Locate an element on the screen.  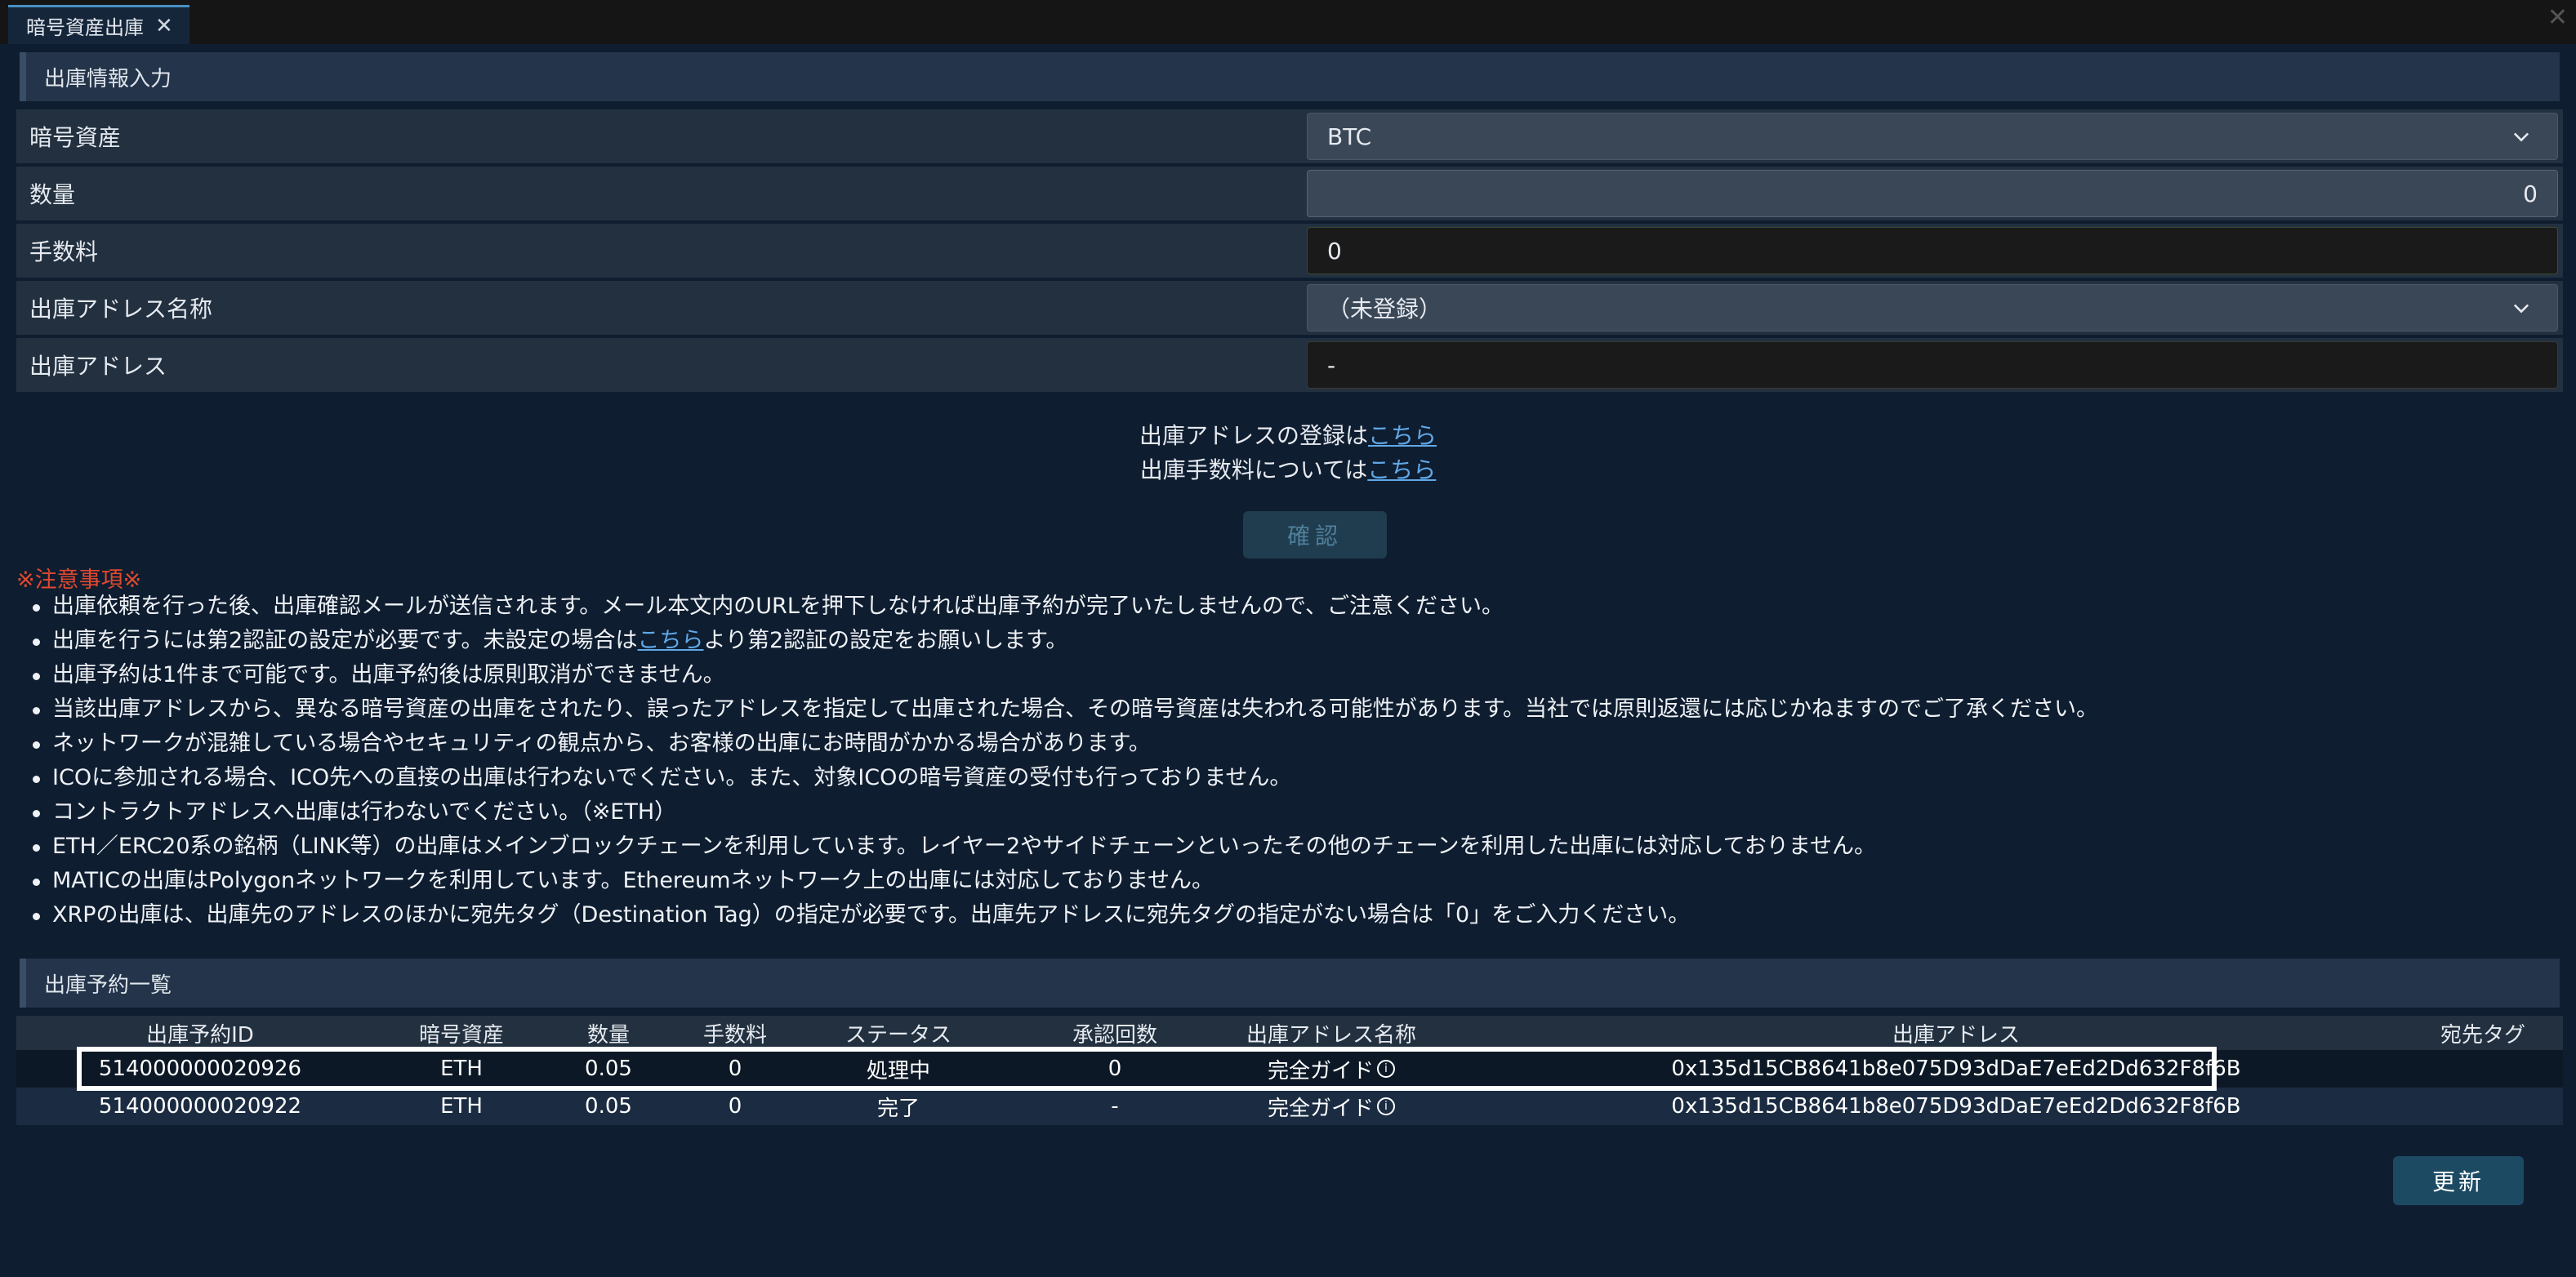
address-registration-text: 出庫アドレスの登録は is located at coordinates (1253, 436).